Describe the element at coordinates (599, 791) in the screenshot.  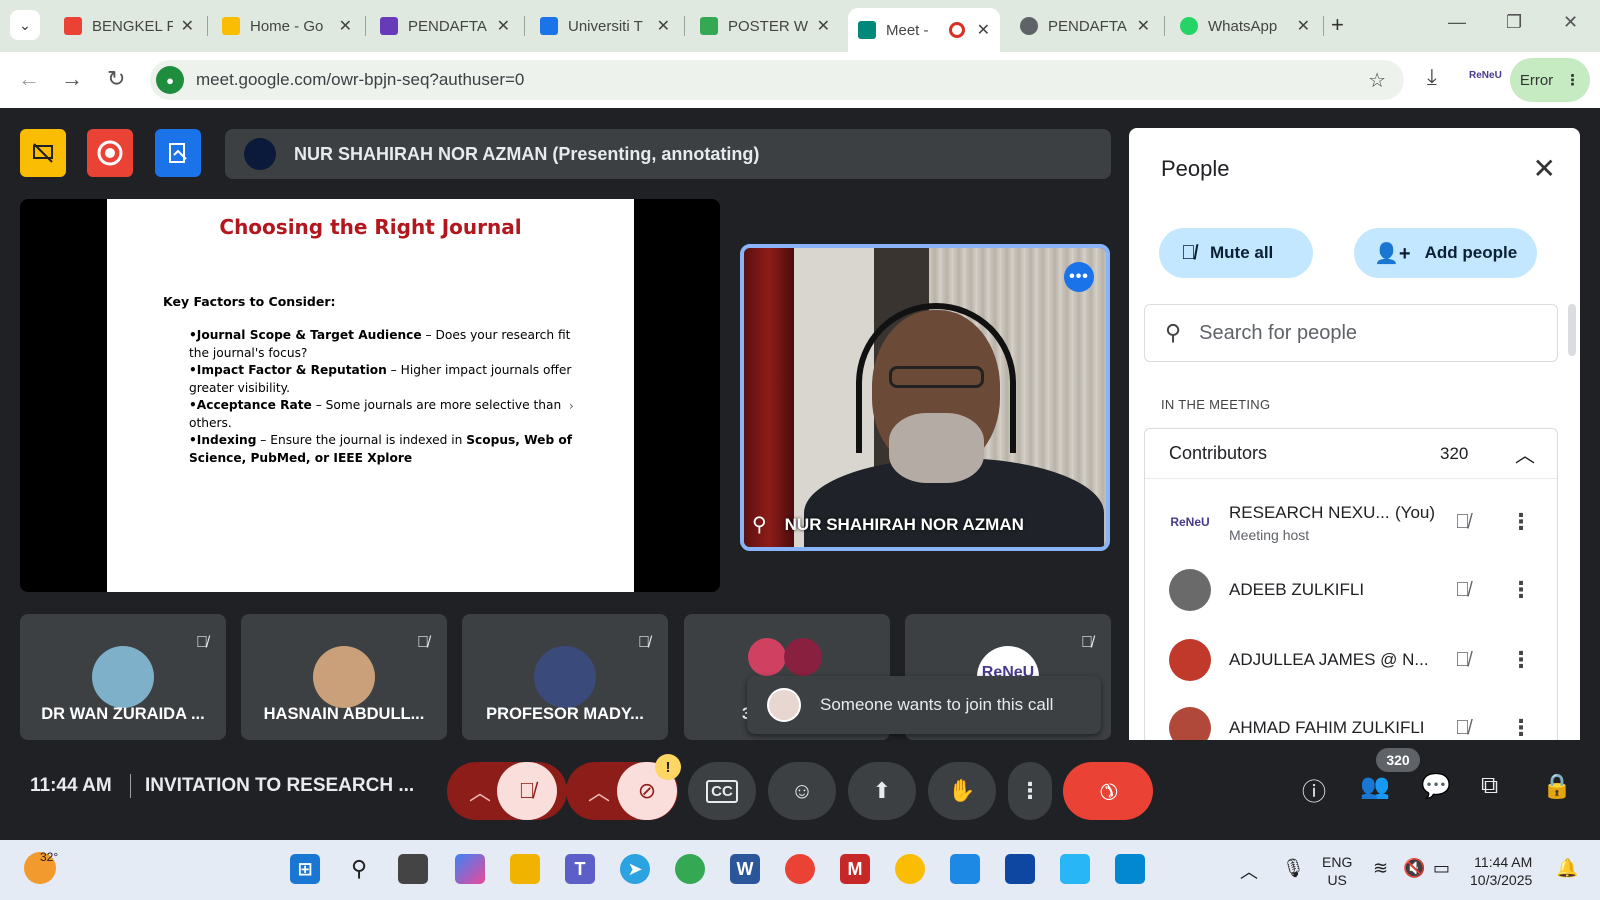
I see `camera-options-chevron-icon: ︿` at that location.